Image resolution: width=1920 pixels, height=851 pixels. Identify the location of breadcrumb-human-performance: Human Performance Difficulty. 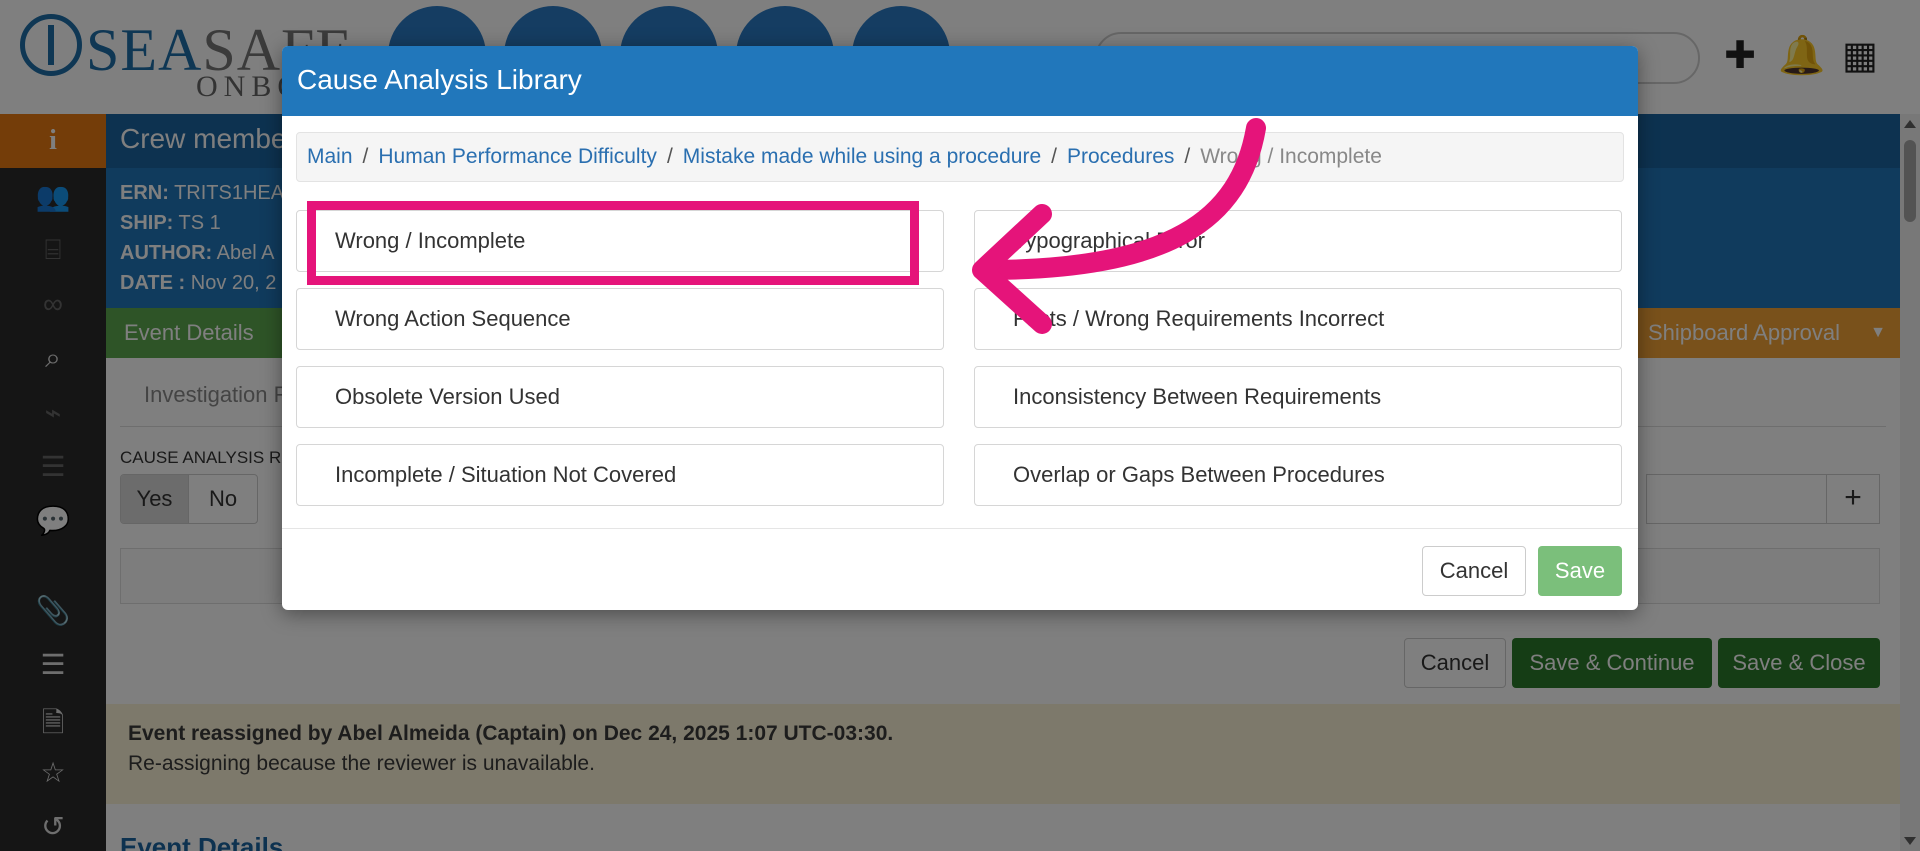
(517, 156).